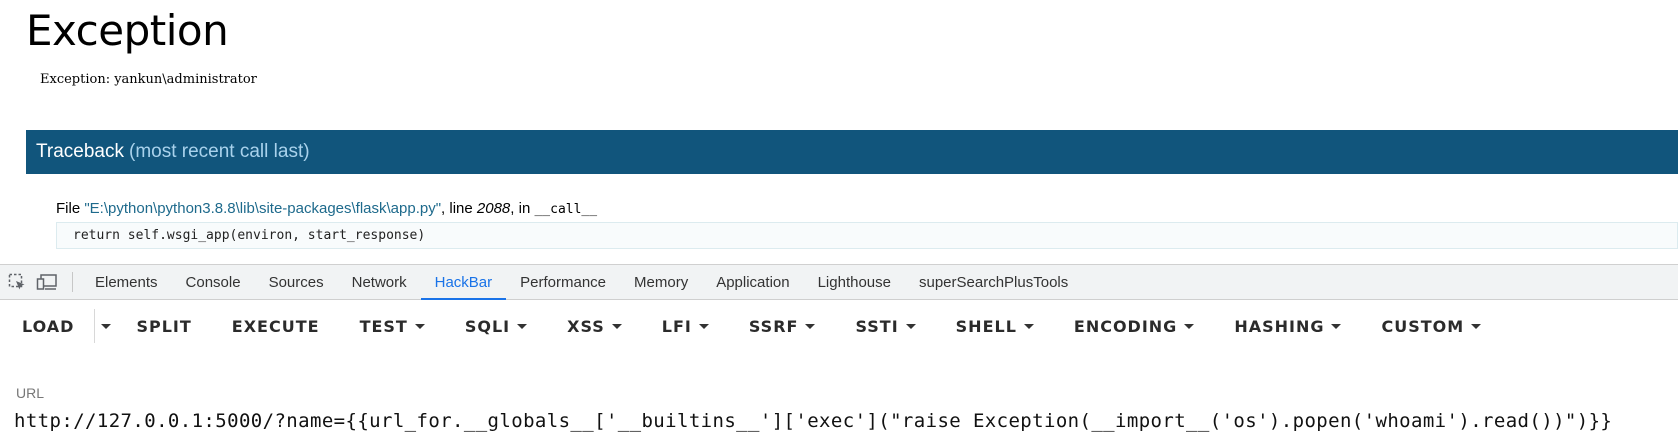  I want to click on hashing-dropdown-button: HASHING, so click(1288, 326).